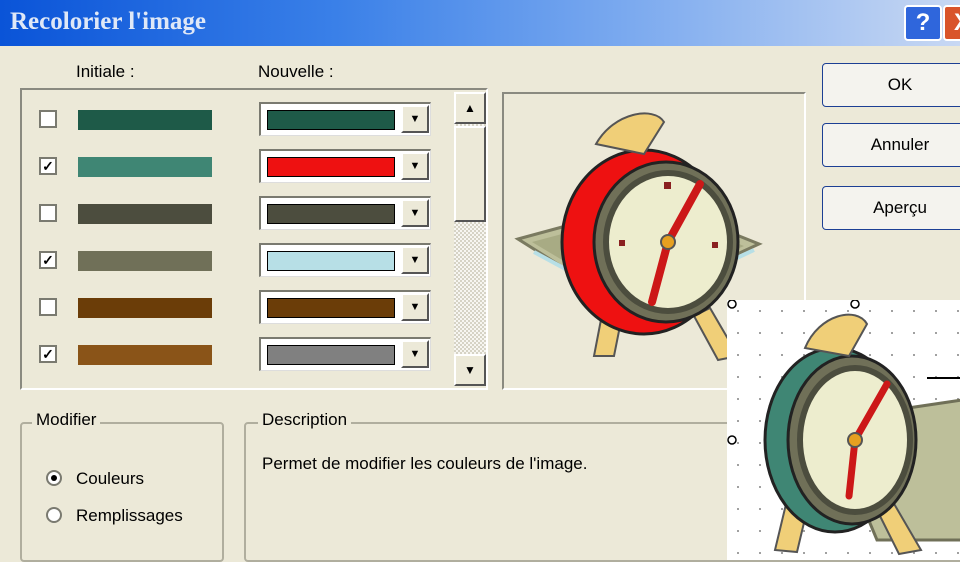  I want to click on alarm-clock-original-image, so click(843, 428).